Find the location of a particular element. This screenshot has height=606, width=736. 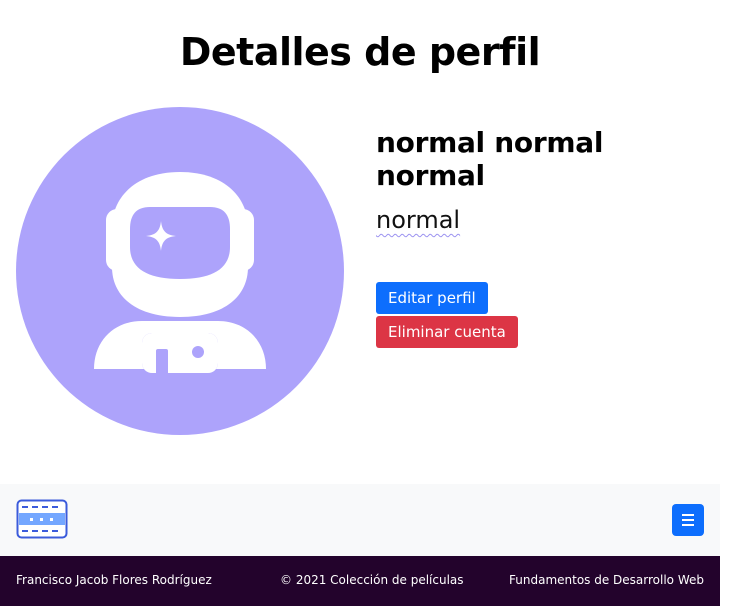

footer-author: Francisco Jacob Flores Rodríguez is located at coordinates (114, 580).